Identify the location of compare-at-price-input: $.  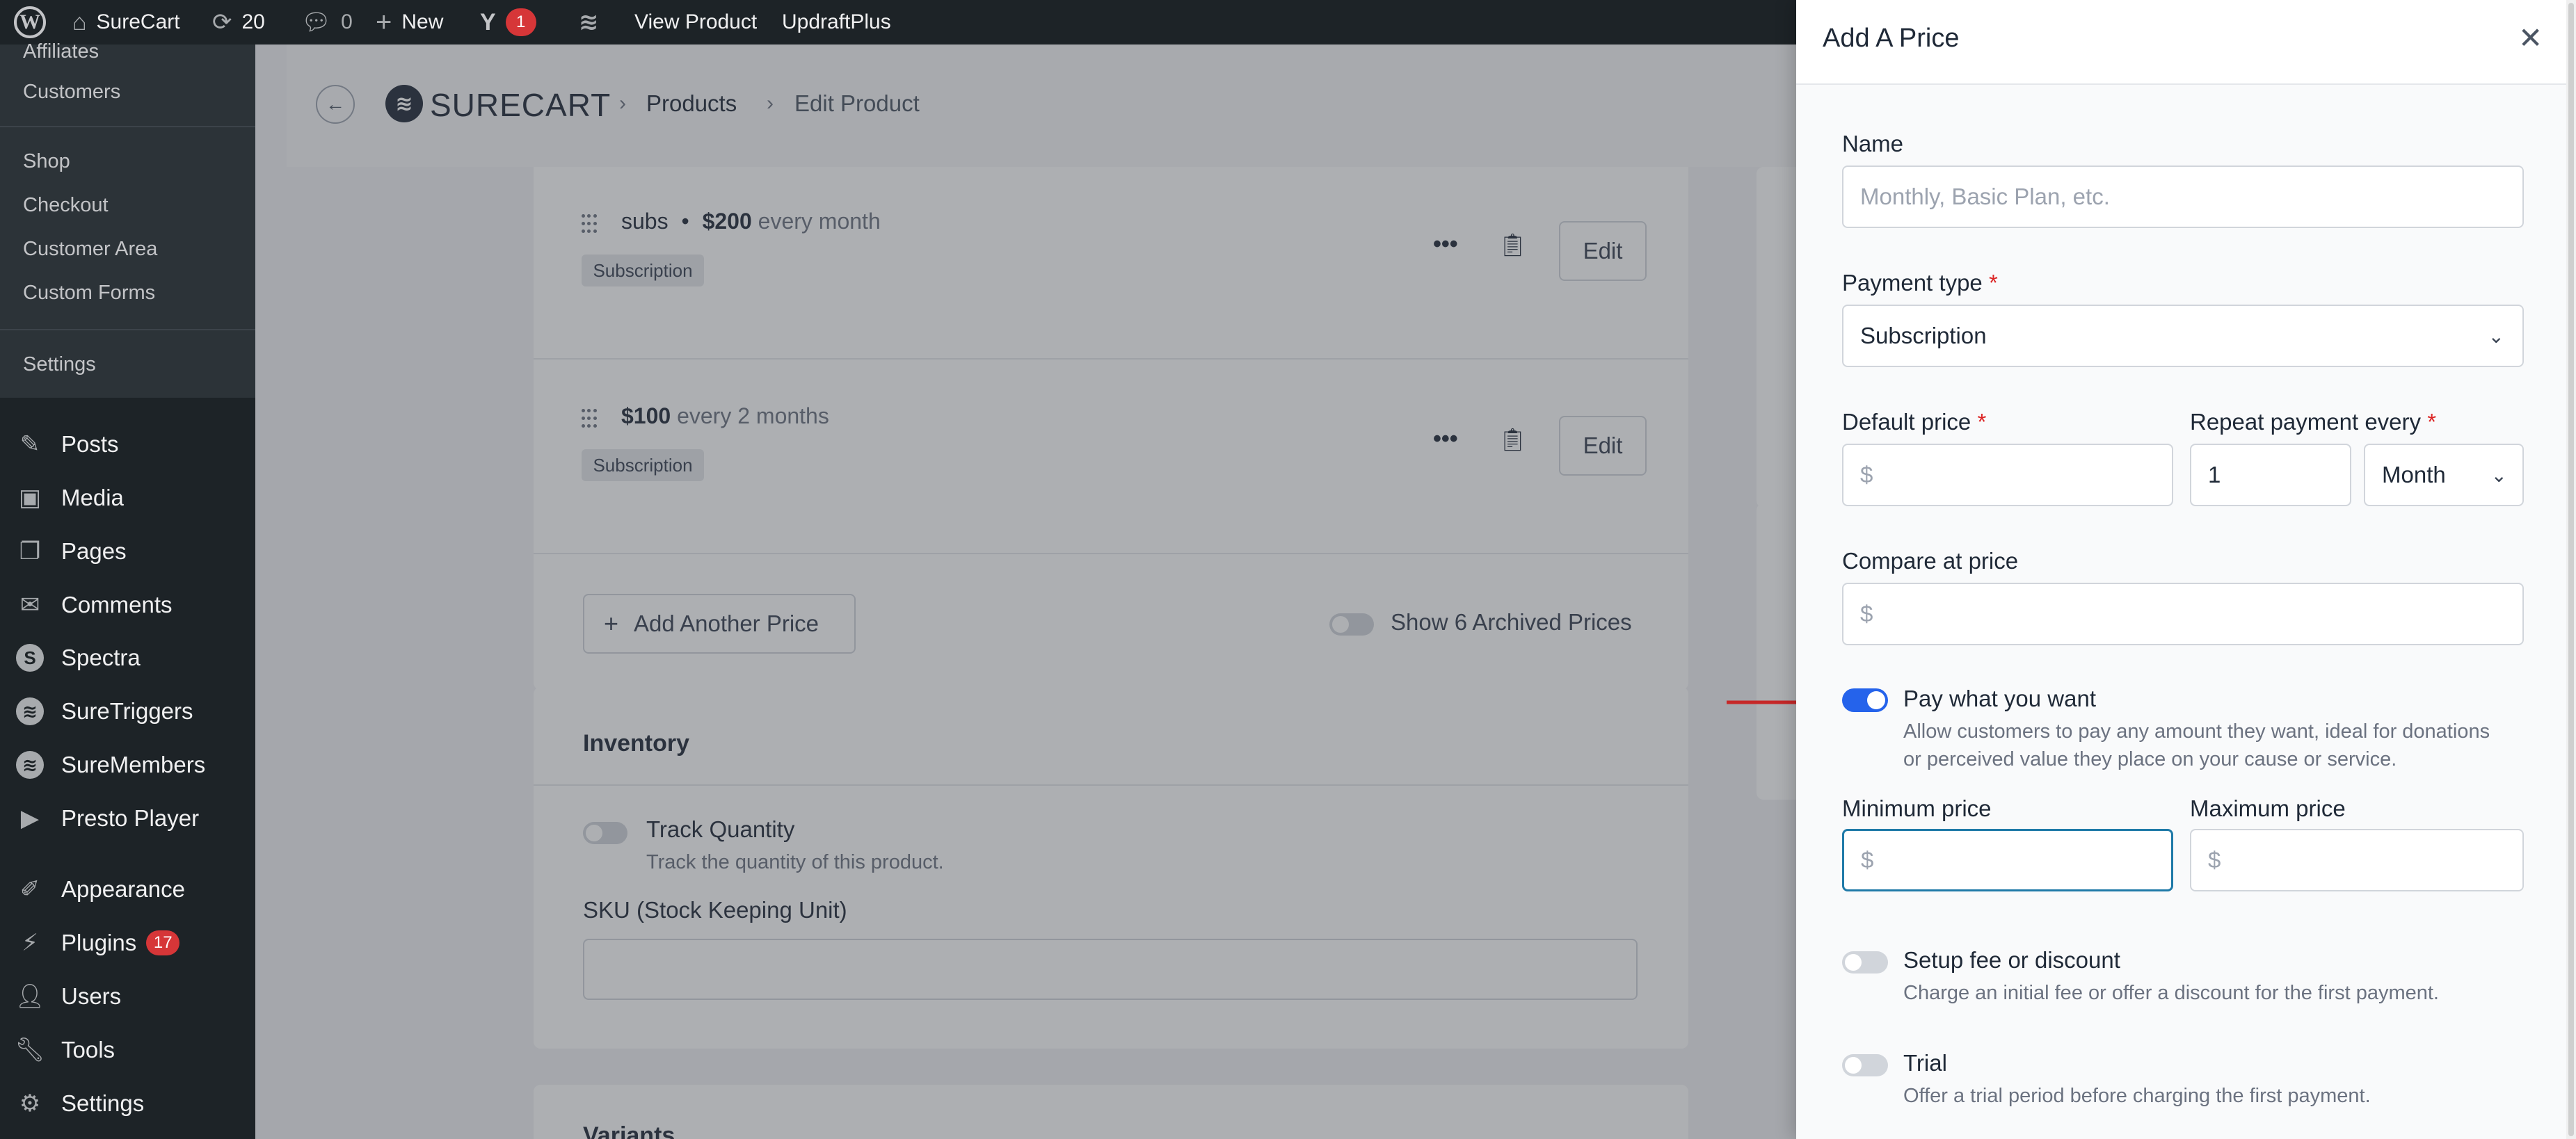
(2183, 614).